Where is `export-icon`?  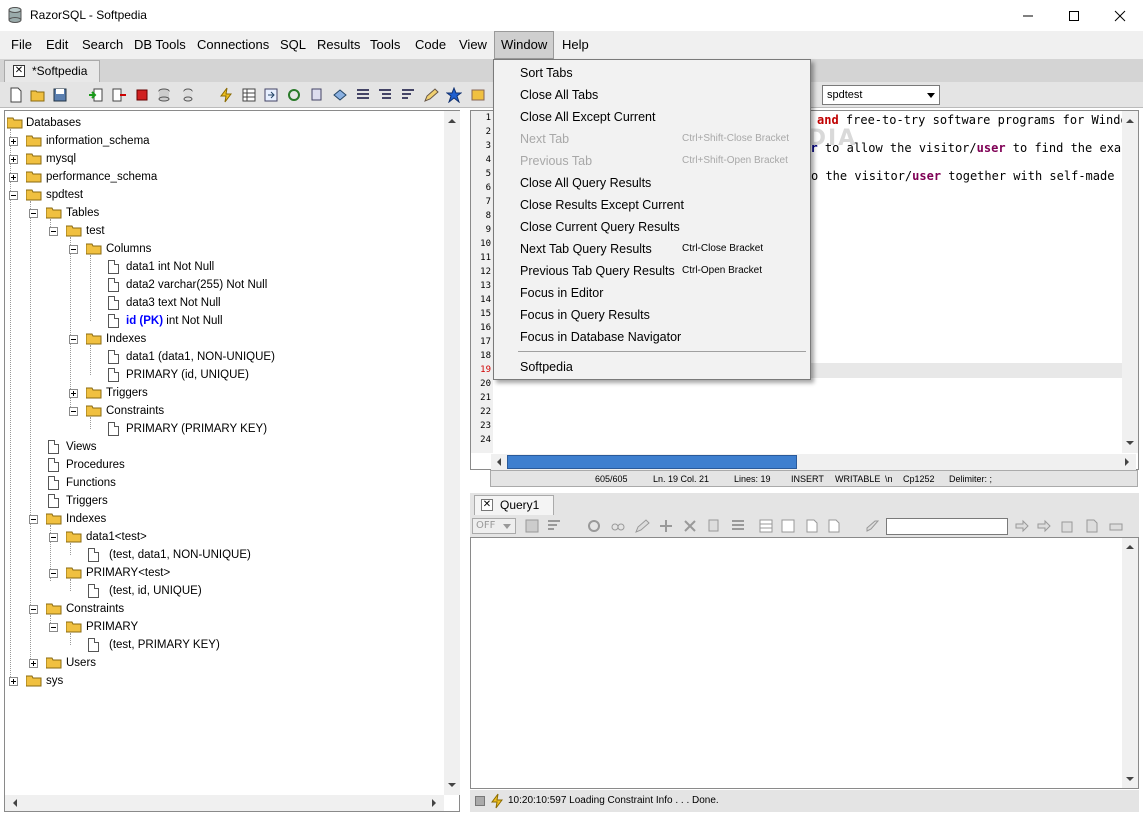
export-icon is located at coordinates (271, 95).